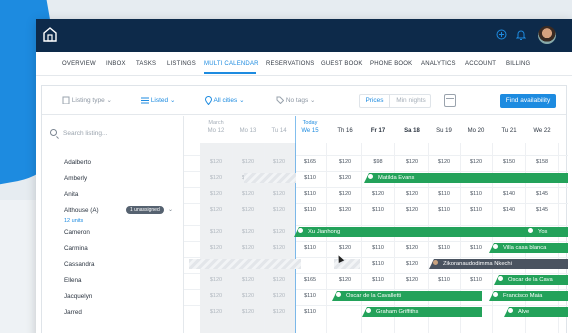  What do you see at coordinates (422, 312) in the screenshot?
I see `reservation-bar: Graham Griffiths` at bounding box center [422, 312].